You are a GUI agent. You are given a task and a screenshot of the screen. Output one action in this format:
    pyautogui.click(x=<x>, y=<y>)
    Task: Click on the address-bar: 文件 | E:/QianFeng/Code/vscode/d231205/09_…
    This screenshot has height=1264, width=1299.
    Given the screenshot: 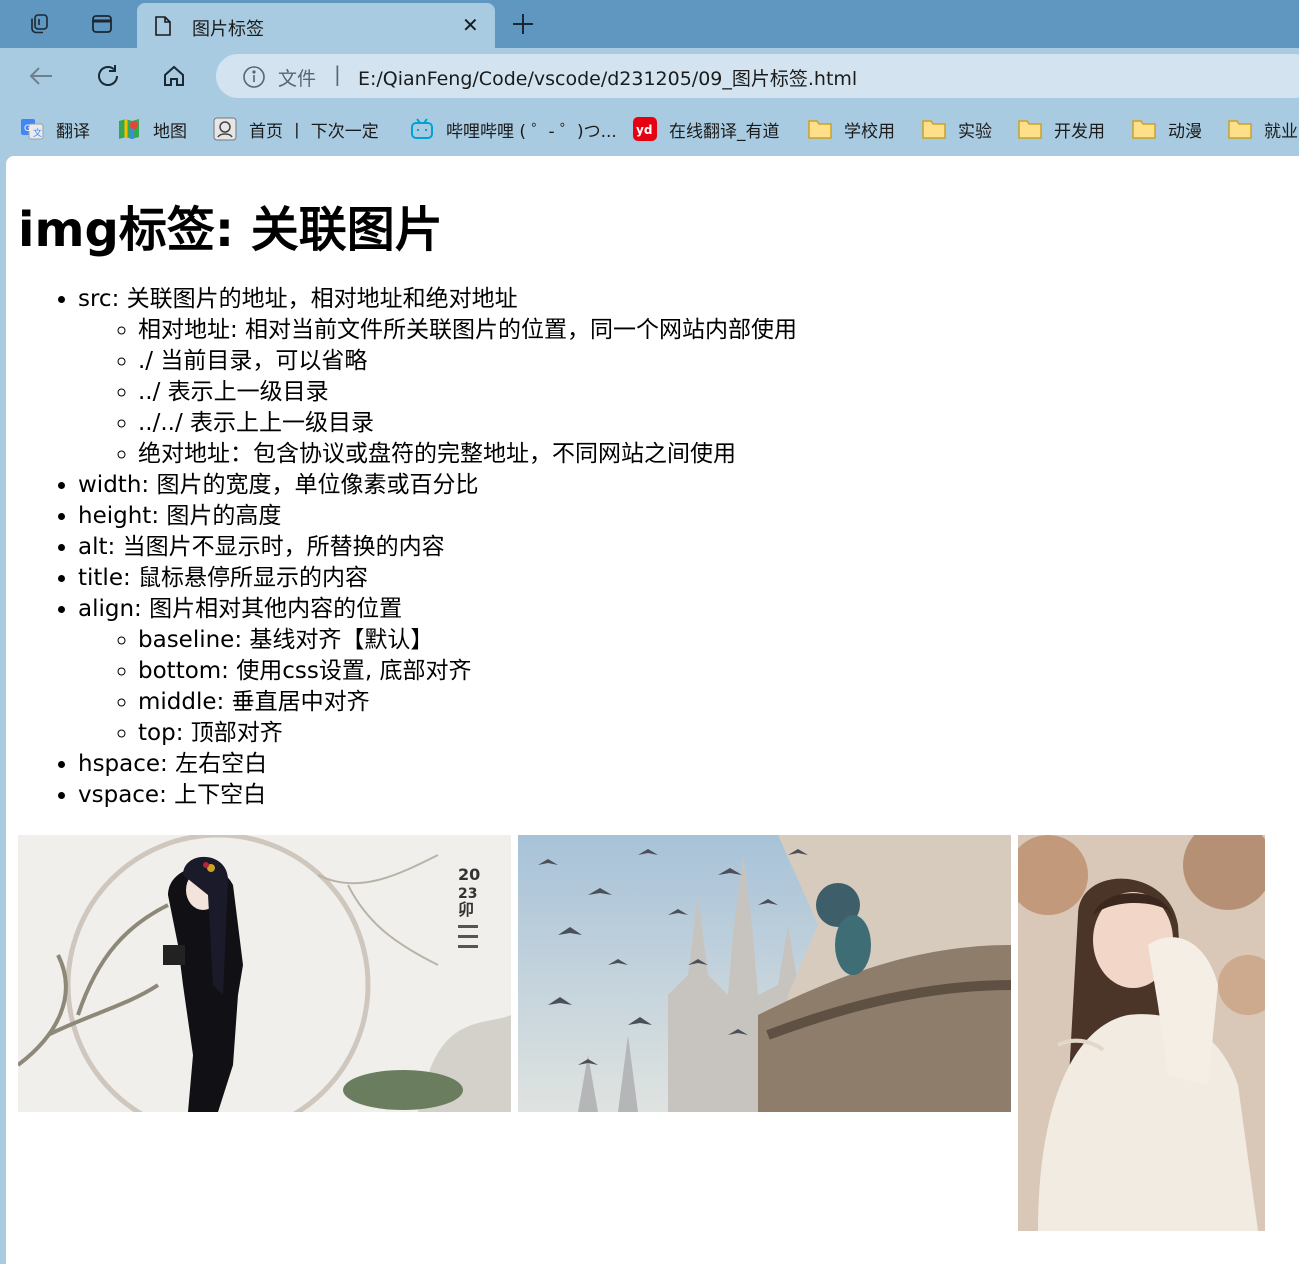 What is the action you would take?
    pyautogui.click(x=757, y=76)
    